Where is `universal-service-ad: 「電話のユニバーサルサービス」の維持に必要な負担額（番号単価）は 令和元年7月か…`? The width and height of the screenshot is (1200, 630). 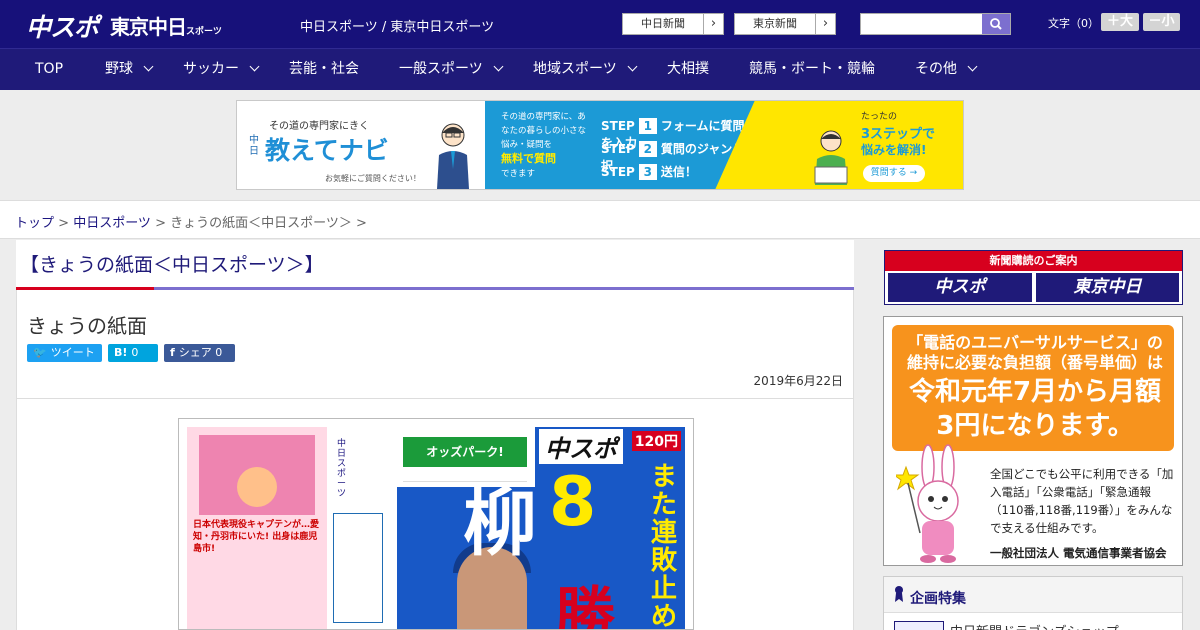 universal-service-ad: 「電話のユニバーサルサービス」の維持に必要な負担額（番号単価）は 令和元年7月か… is located at coordinates (1033, 441).